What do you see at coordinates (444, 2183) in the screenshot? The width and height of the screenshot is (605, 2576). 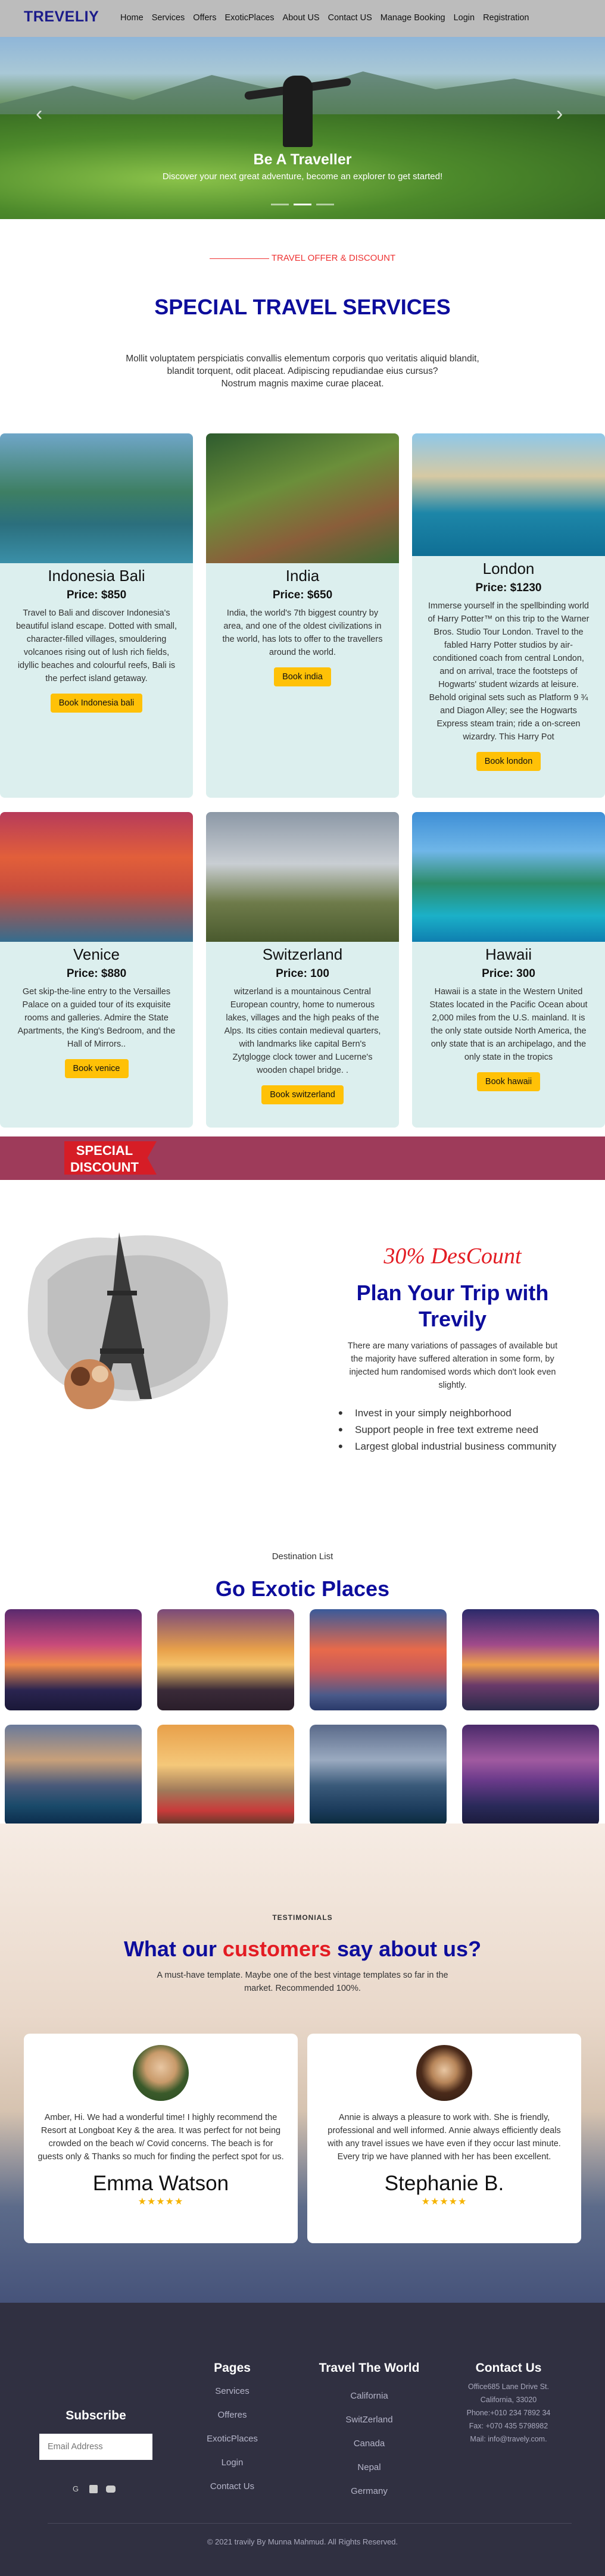 I see `testimonial-name: Stephanie B.` at bounding box center [444, 2183].